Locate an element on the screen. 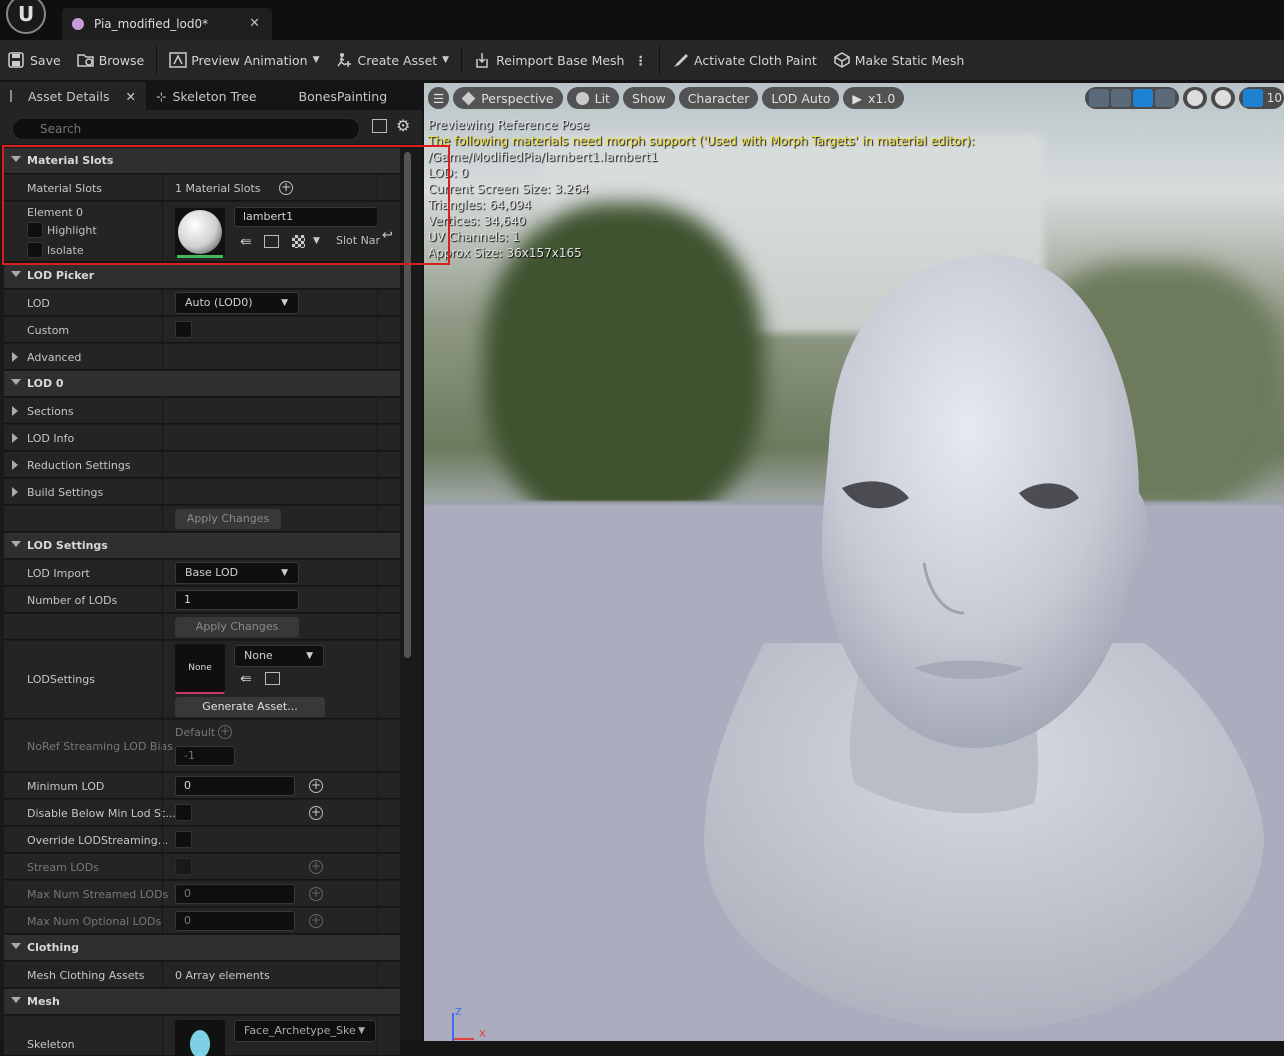  tab-skeleton-tree: ⊹ Skeleton Tree is located at coordinates (206, 96).